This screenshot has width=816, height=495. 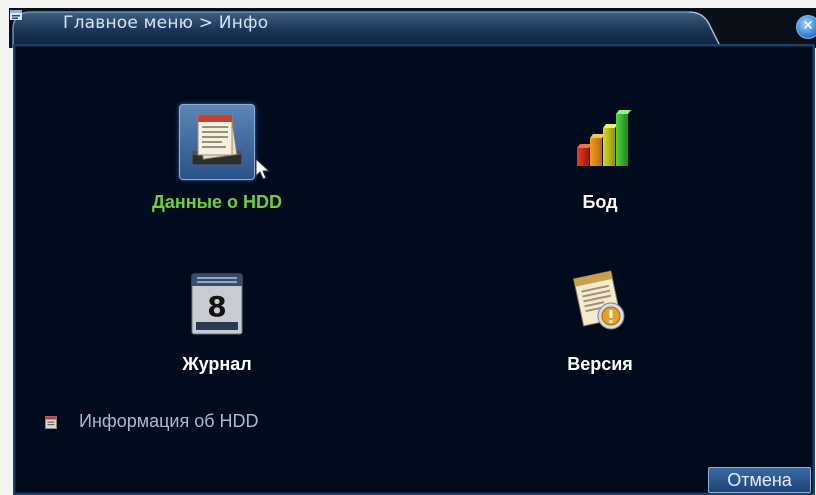 What do you see at coordinates (599, 300) in the screenshot?
I see `version-document-icon` at bounding box center [599, 300].